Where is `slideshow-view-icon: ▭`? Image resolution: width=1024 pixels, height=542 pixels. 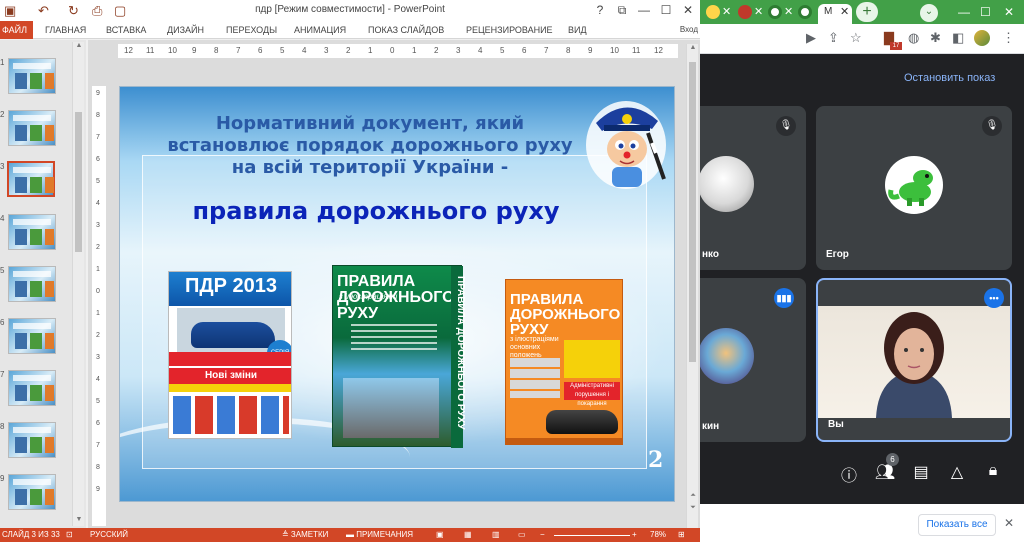
slideshow-view-icon: ▭ is located at coordinates (522, 535).